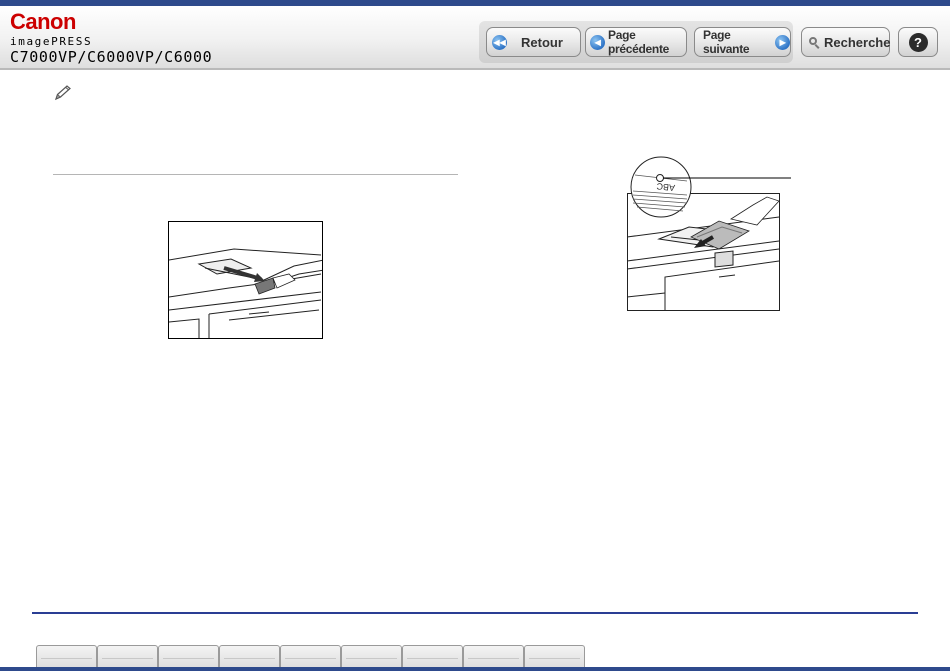  Describe the element at coordinates (111, 57) in the screenshot. I see `model-name: C7000VP/C6000VP/C6000` at that location.